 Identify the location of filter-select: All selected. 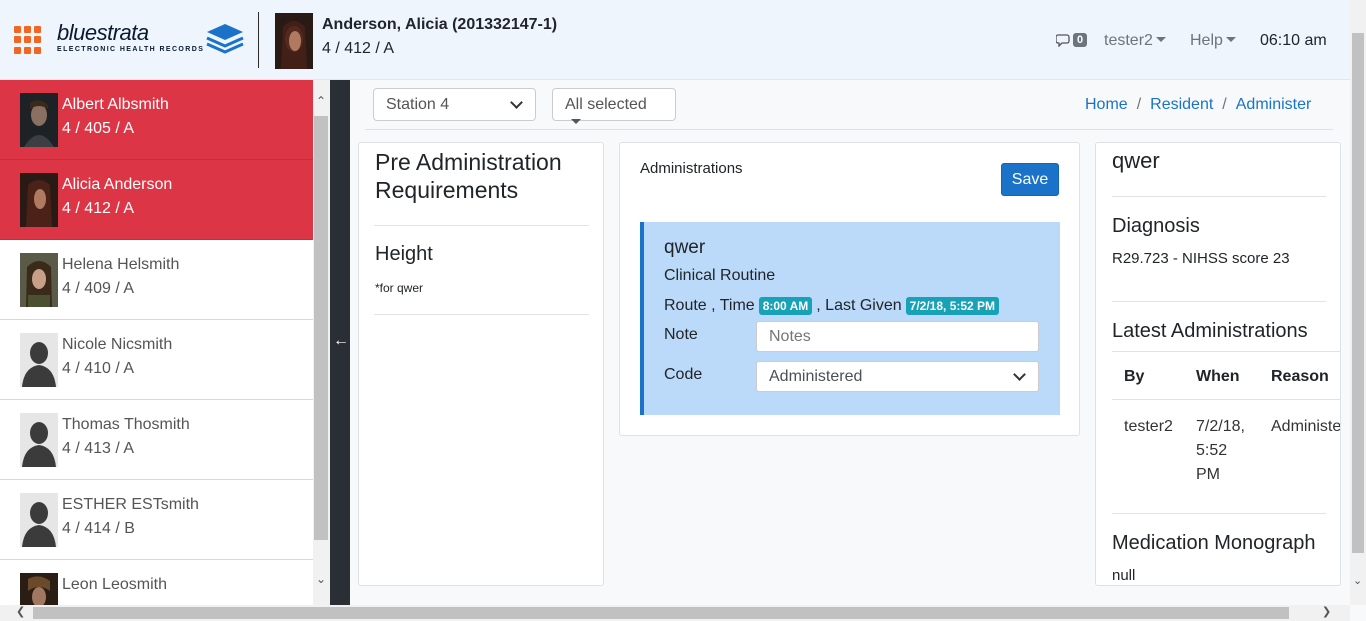
(614, 106).